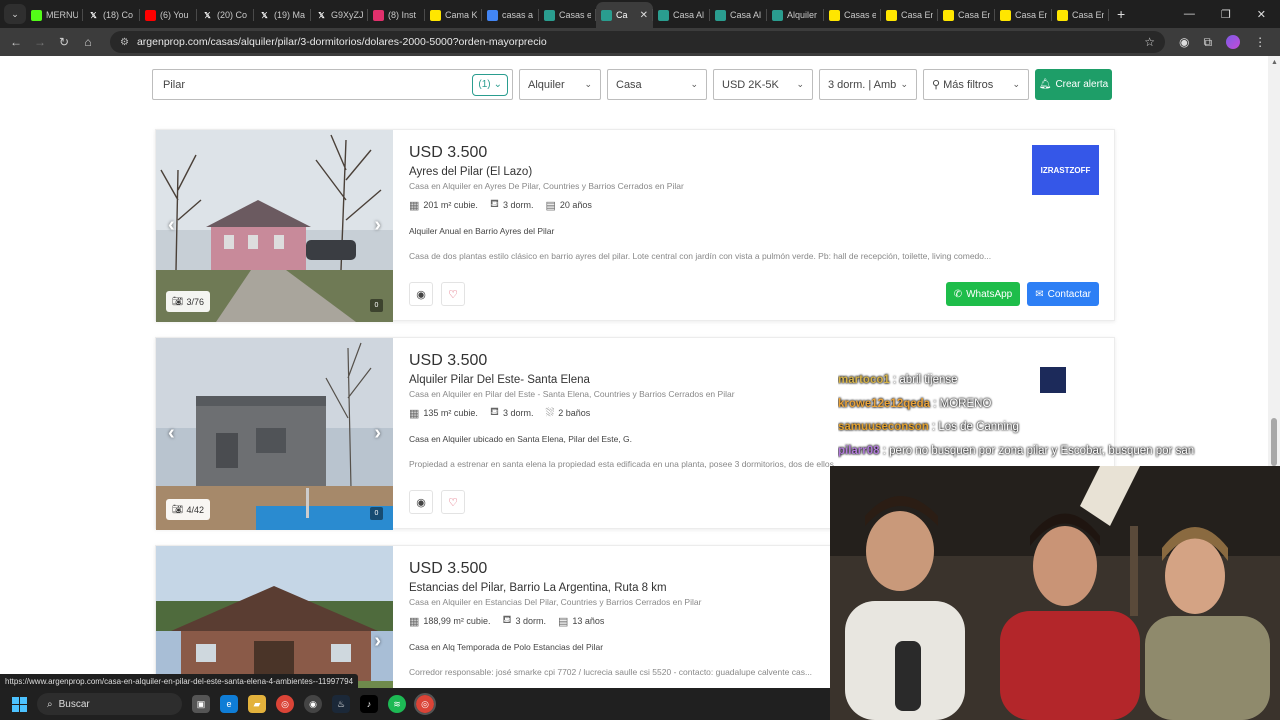 The height and width of the screenshot is (720, 1280). Describe the element at coordinates (274, 226) in the screenshot. I see `listing-photo: ‹ › 📷︎ 3/76 0` at that location.